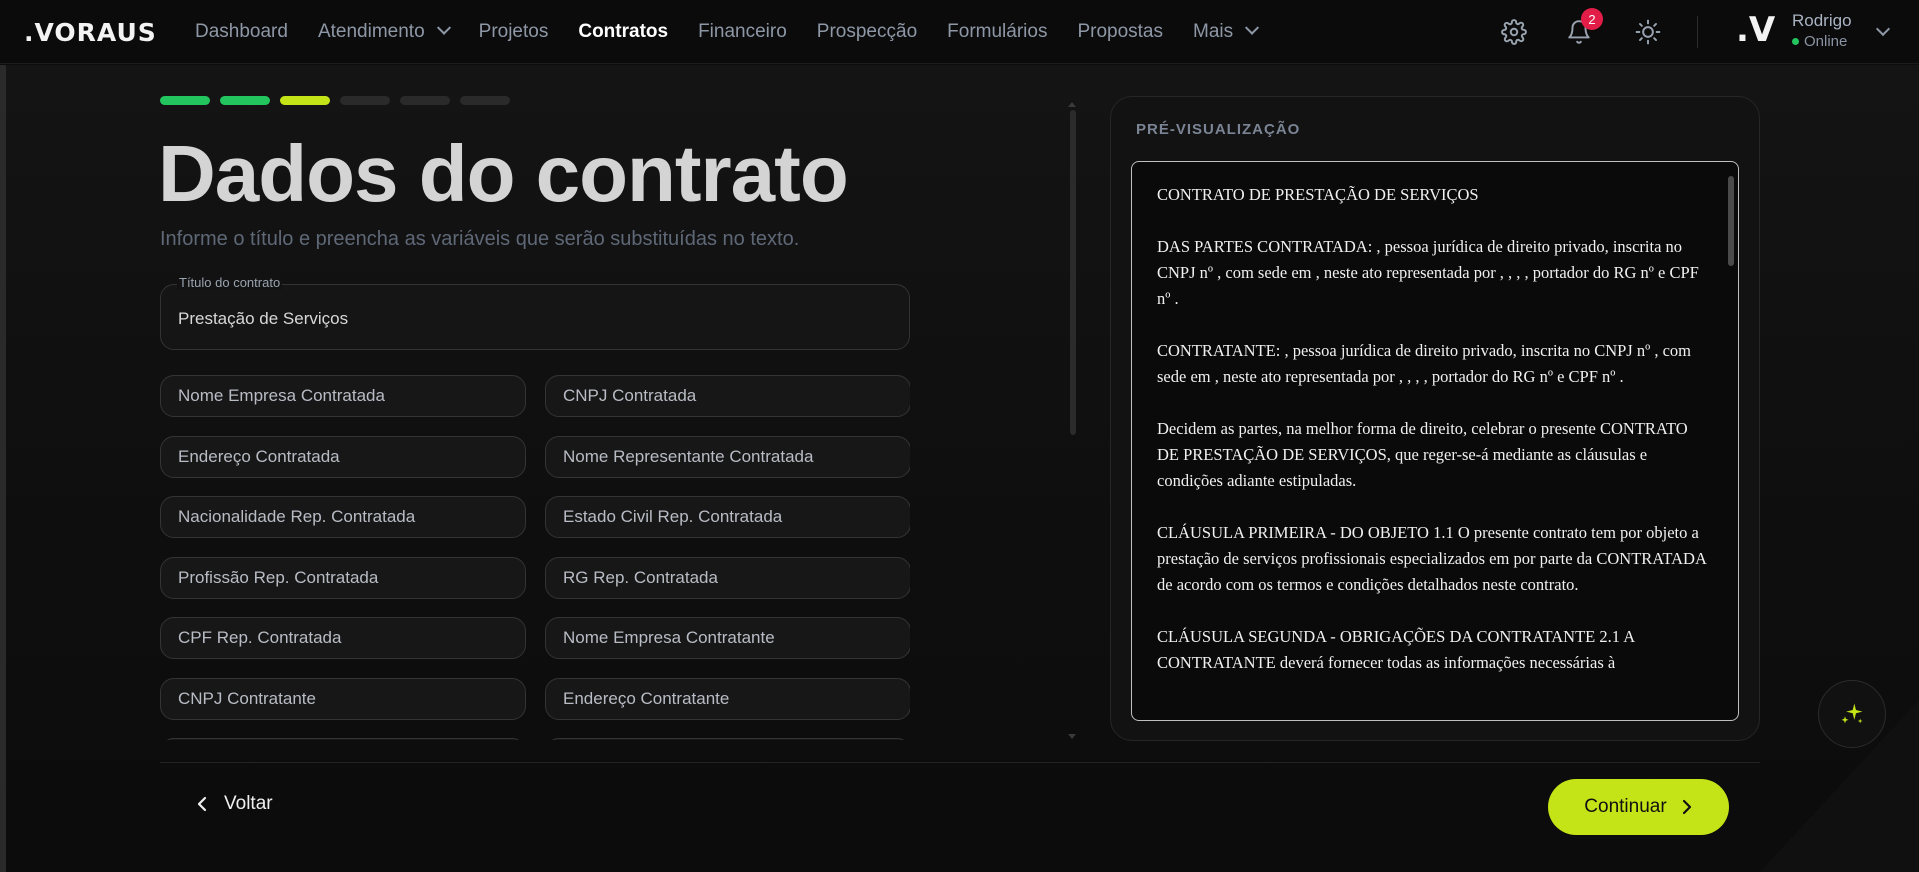 The height and width of the screenshot is (872, 1919). I want to click on nav-item-label: Formulários, so click(997, 31).